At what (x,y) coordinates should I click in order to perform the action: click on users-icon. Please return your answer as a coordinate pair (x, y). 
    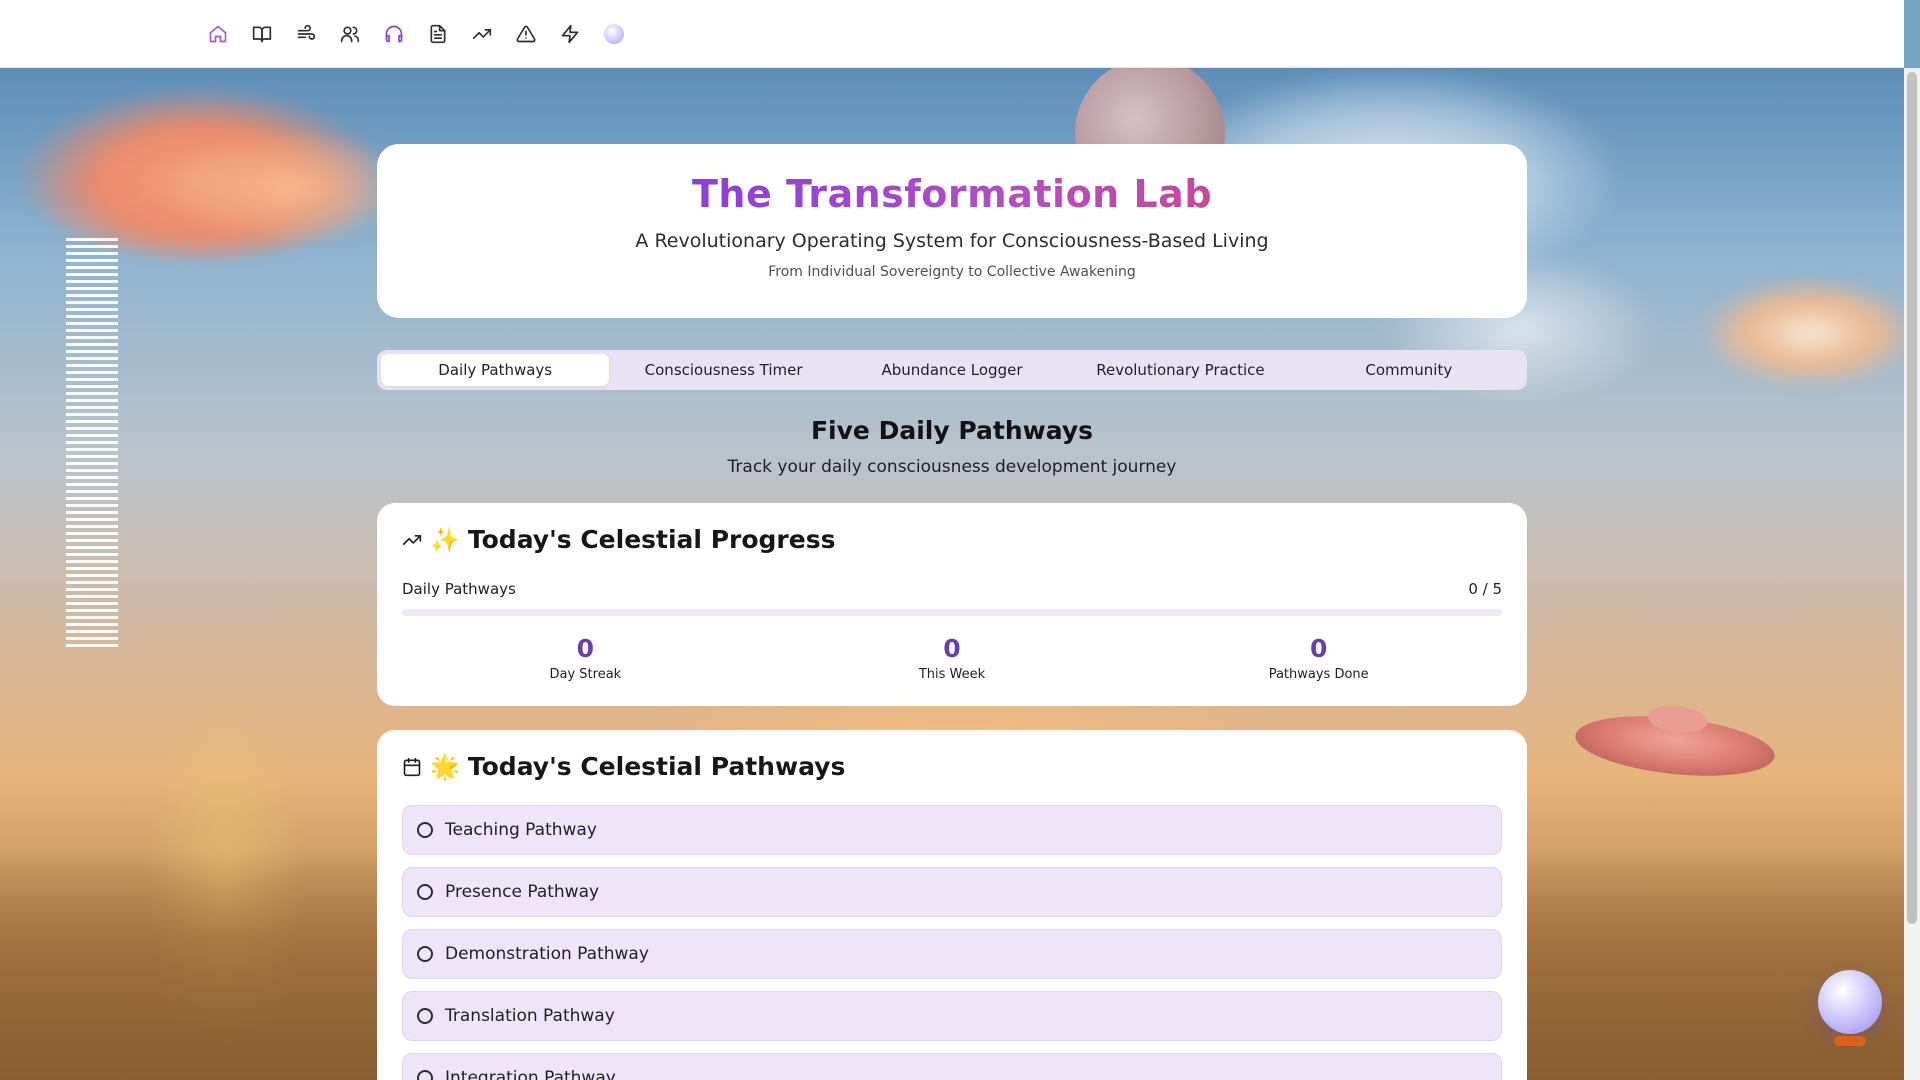
    Looking at the image, I should click on (350, 34).